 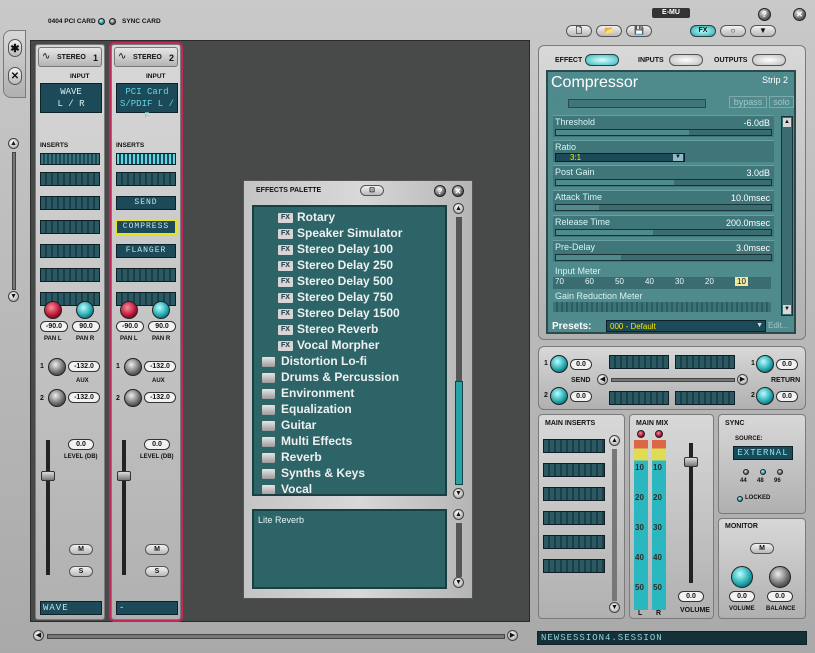 I want to click on folder-item: Synths & Keys, so click(x=349, y=473).